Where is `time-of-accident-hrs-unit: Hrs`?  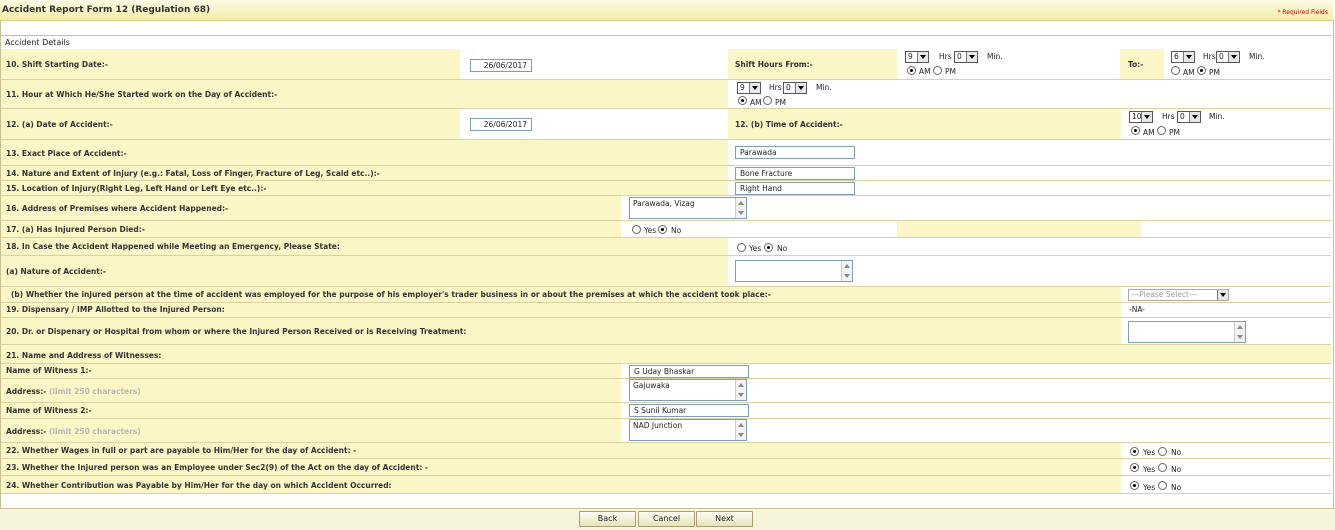
time-of-accident-hrs-unit: Hrs is located at coordinates (1168, 116).